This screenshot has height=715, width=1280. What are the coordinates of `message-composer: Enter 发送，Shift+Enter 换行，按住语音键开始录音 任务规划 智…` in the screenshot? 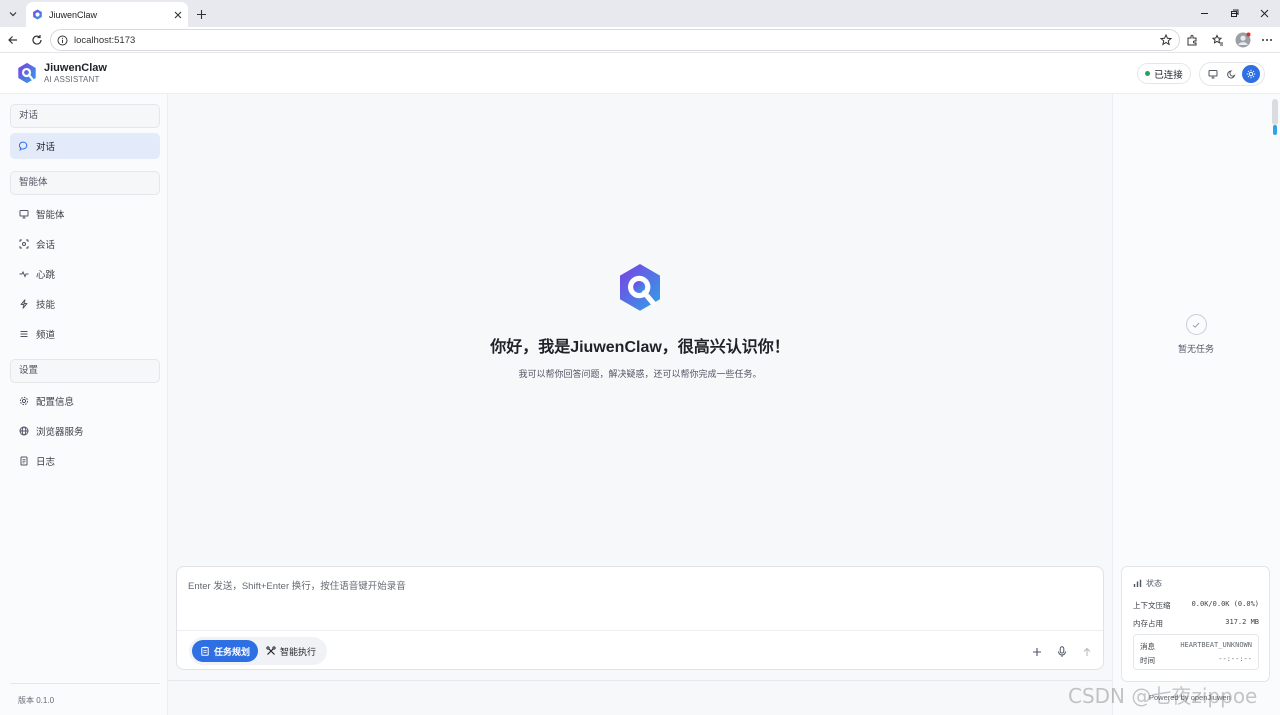 It's located at (640, 618).